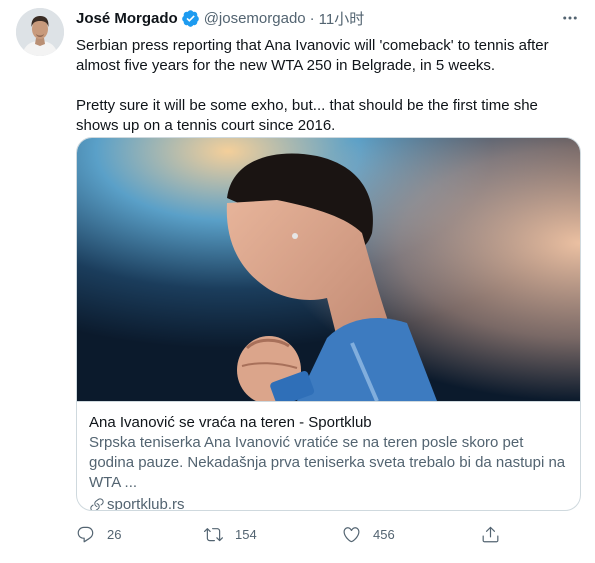  What do you see at coordinates (146, 502) in the screenshot?
I see `card-domain-text: sportklub.rs` at bounding box center [146, 502].